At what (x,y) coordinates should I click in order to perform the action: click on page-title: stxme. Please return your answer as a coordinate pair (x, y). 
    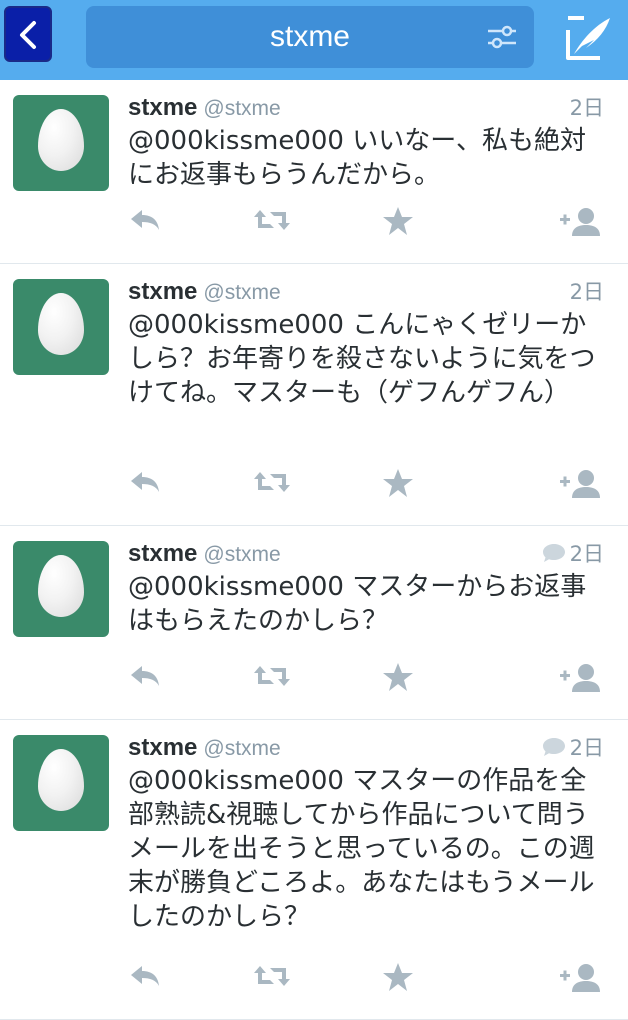
    Looking at the image, I should click on (309, 36).